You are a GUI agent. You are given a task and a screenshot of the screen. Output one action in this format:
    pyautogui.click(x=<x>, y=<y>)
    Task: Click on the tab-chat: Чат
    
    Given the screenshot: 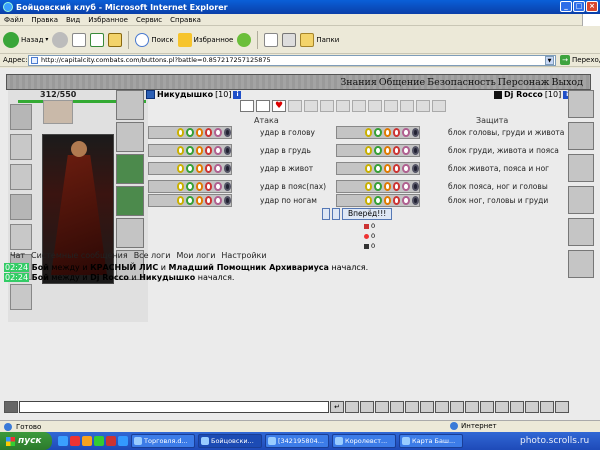 What is the action you would take?
    pyautogui.click(x=17, y=255)
    